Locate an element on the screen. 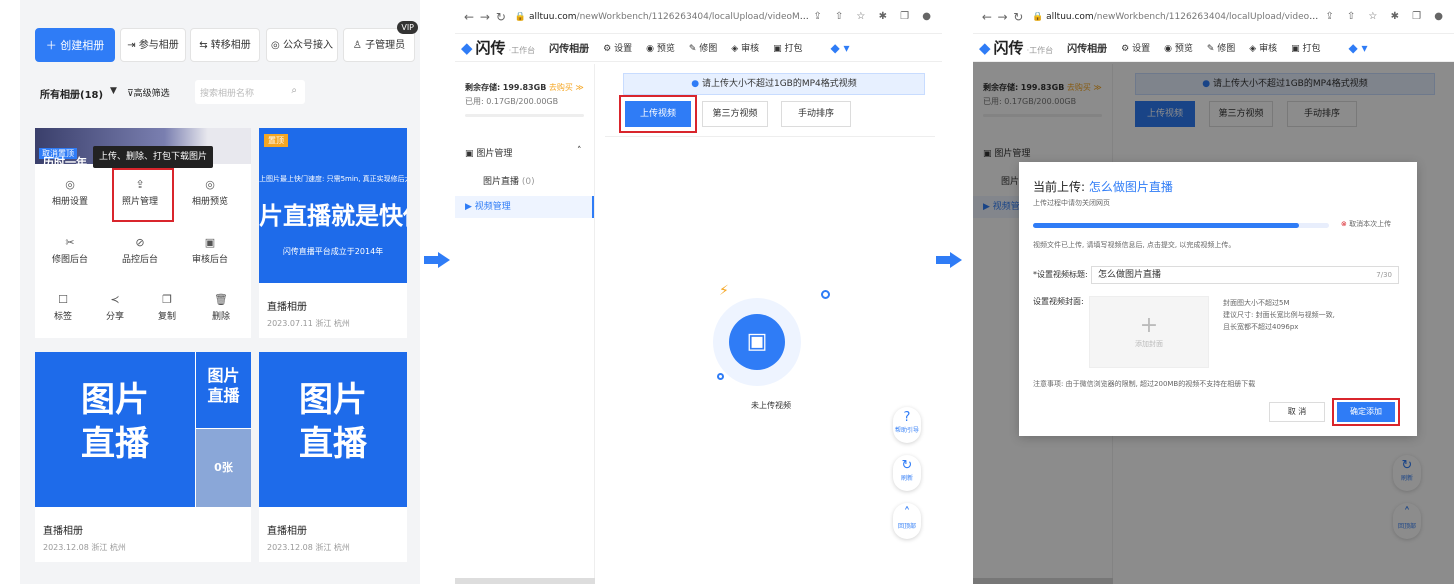 The height and width of the screenshot is (584, 1454). album-option-6: ☐ 标签 is located at coordinates (63, 307).